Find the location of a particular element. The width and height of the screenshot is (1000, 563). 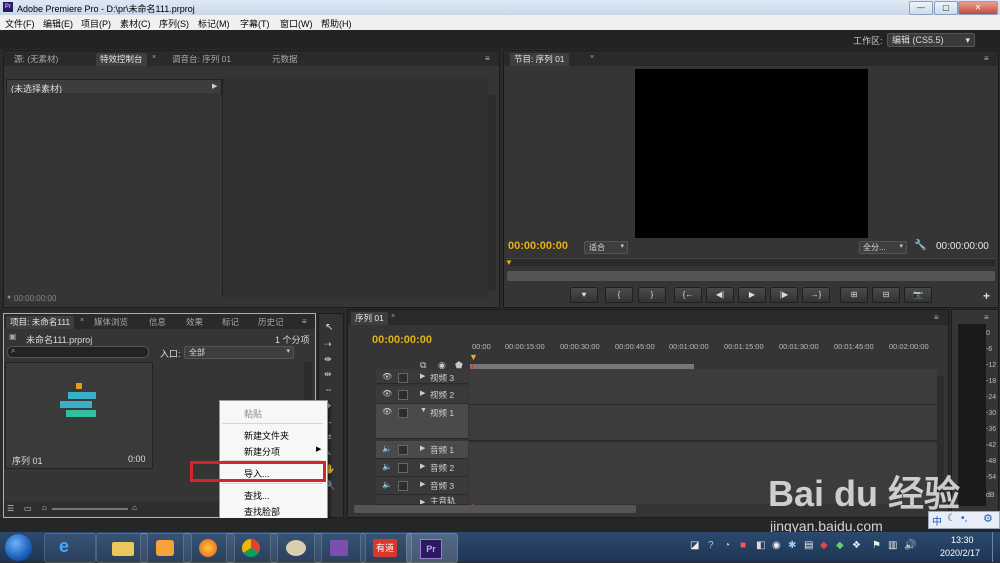

program-timecode: 00:00:00:00 is located at coordinates (538, 246).